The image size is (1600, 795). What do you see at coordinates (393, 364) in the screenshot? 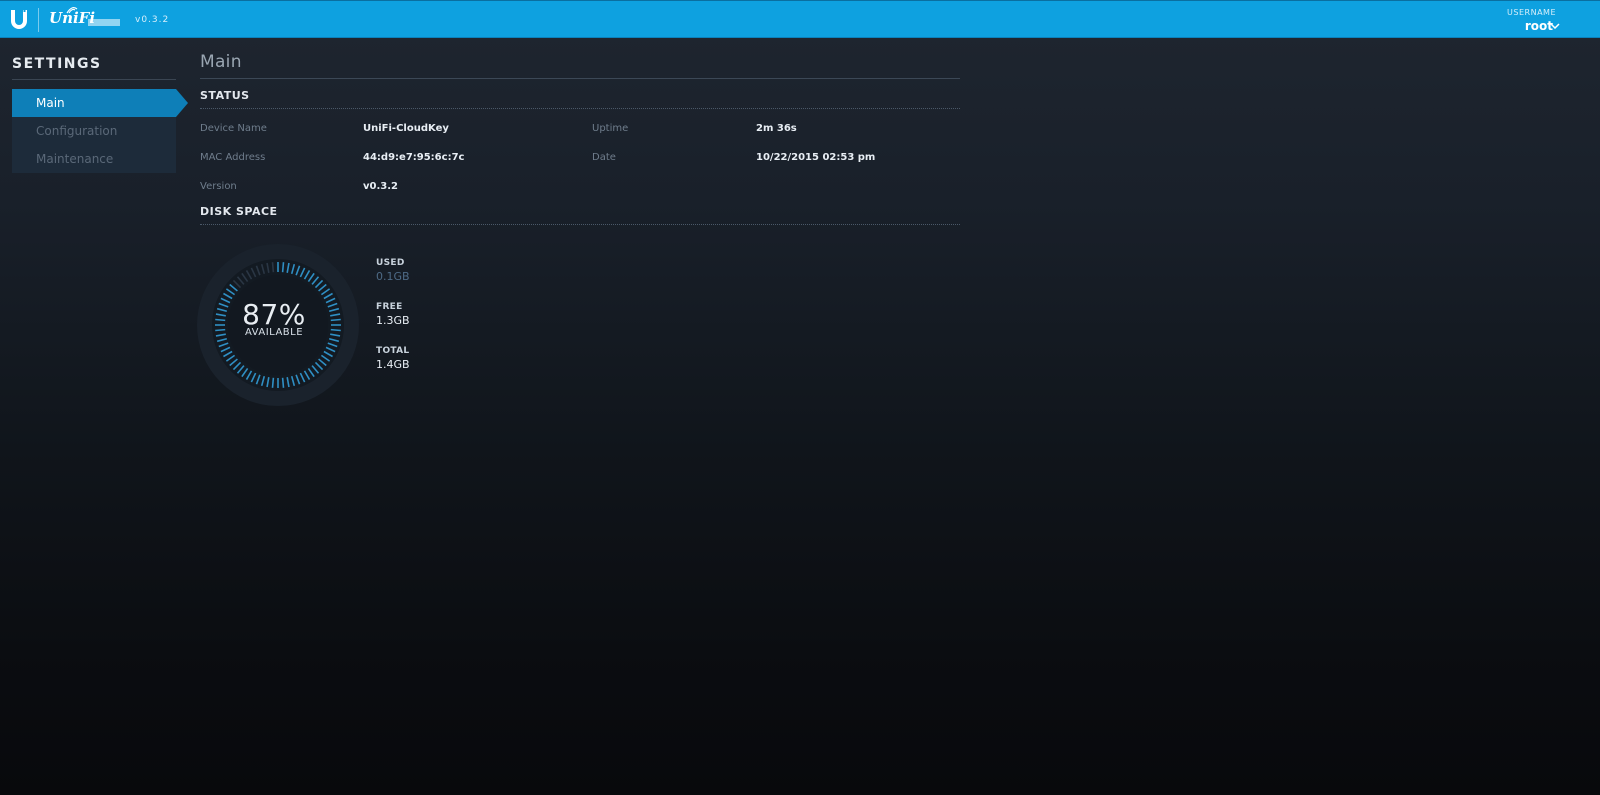
I see `total-value: 1.4GB` at bounding box center [393, 364].